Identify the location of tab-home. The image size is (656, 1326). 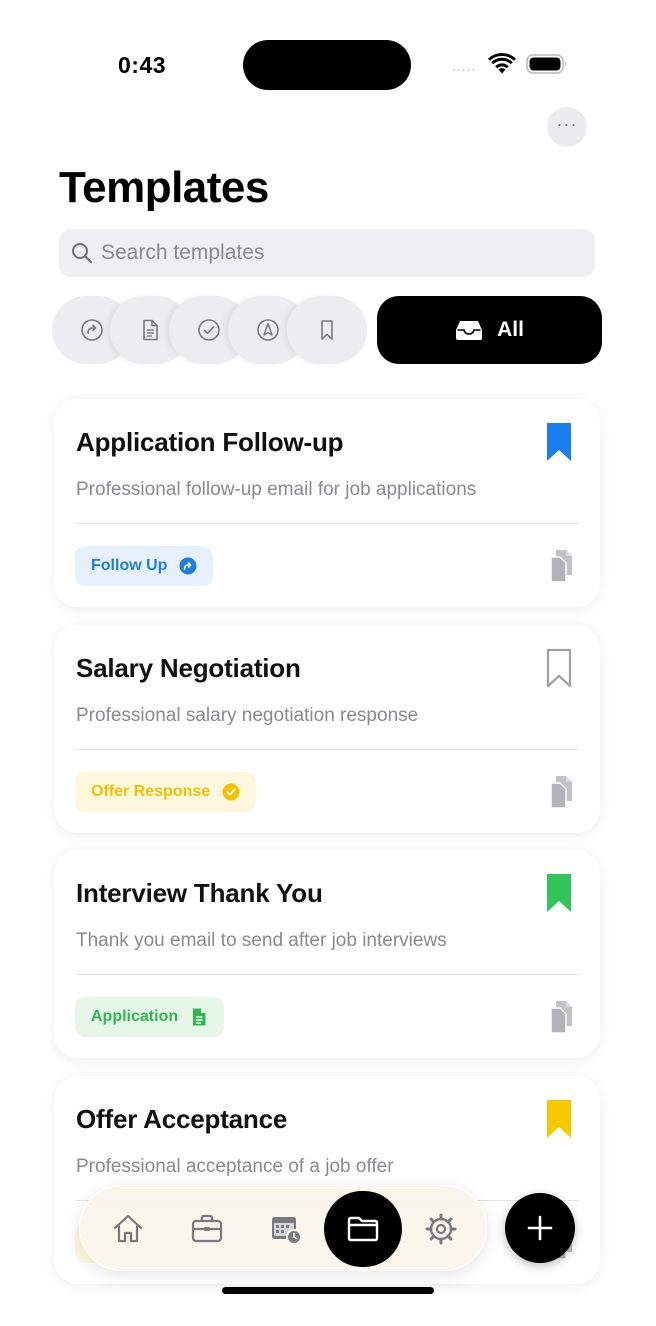
(128, 1229).